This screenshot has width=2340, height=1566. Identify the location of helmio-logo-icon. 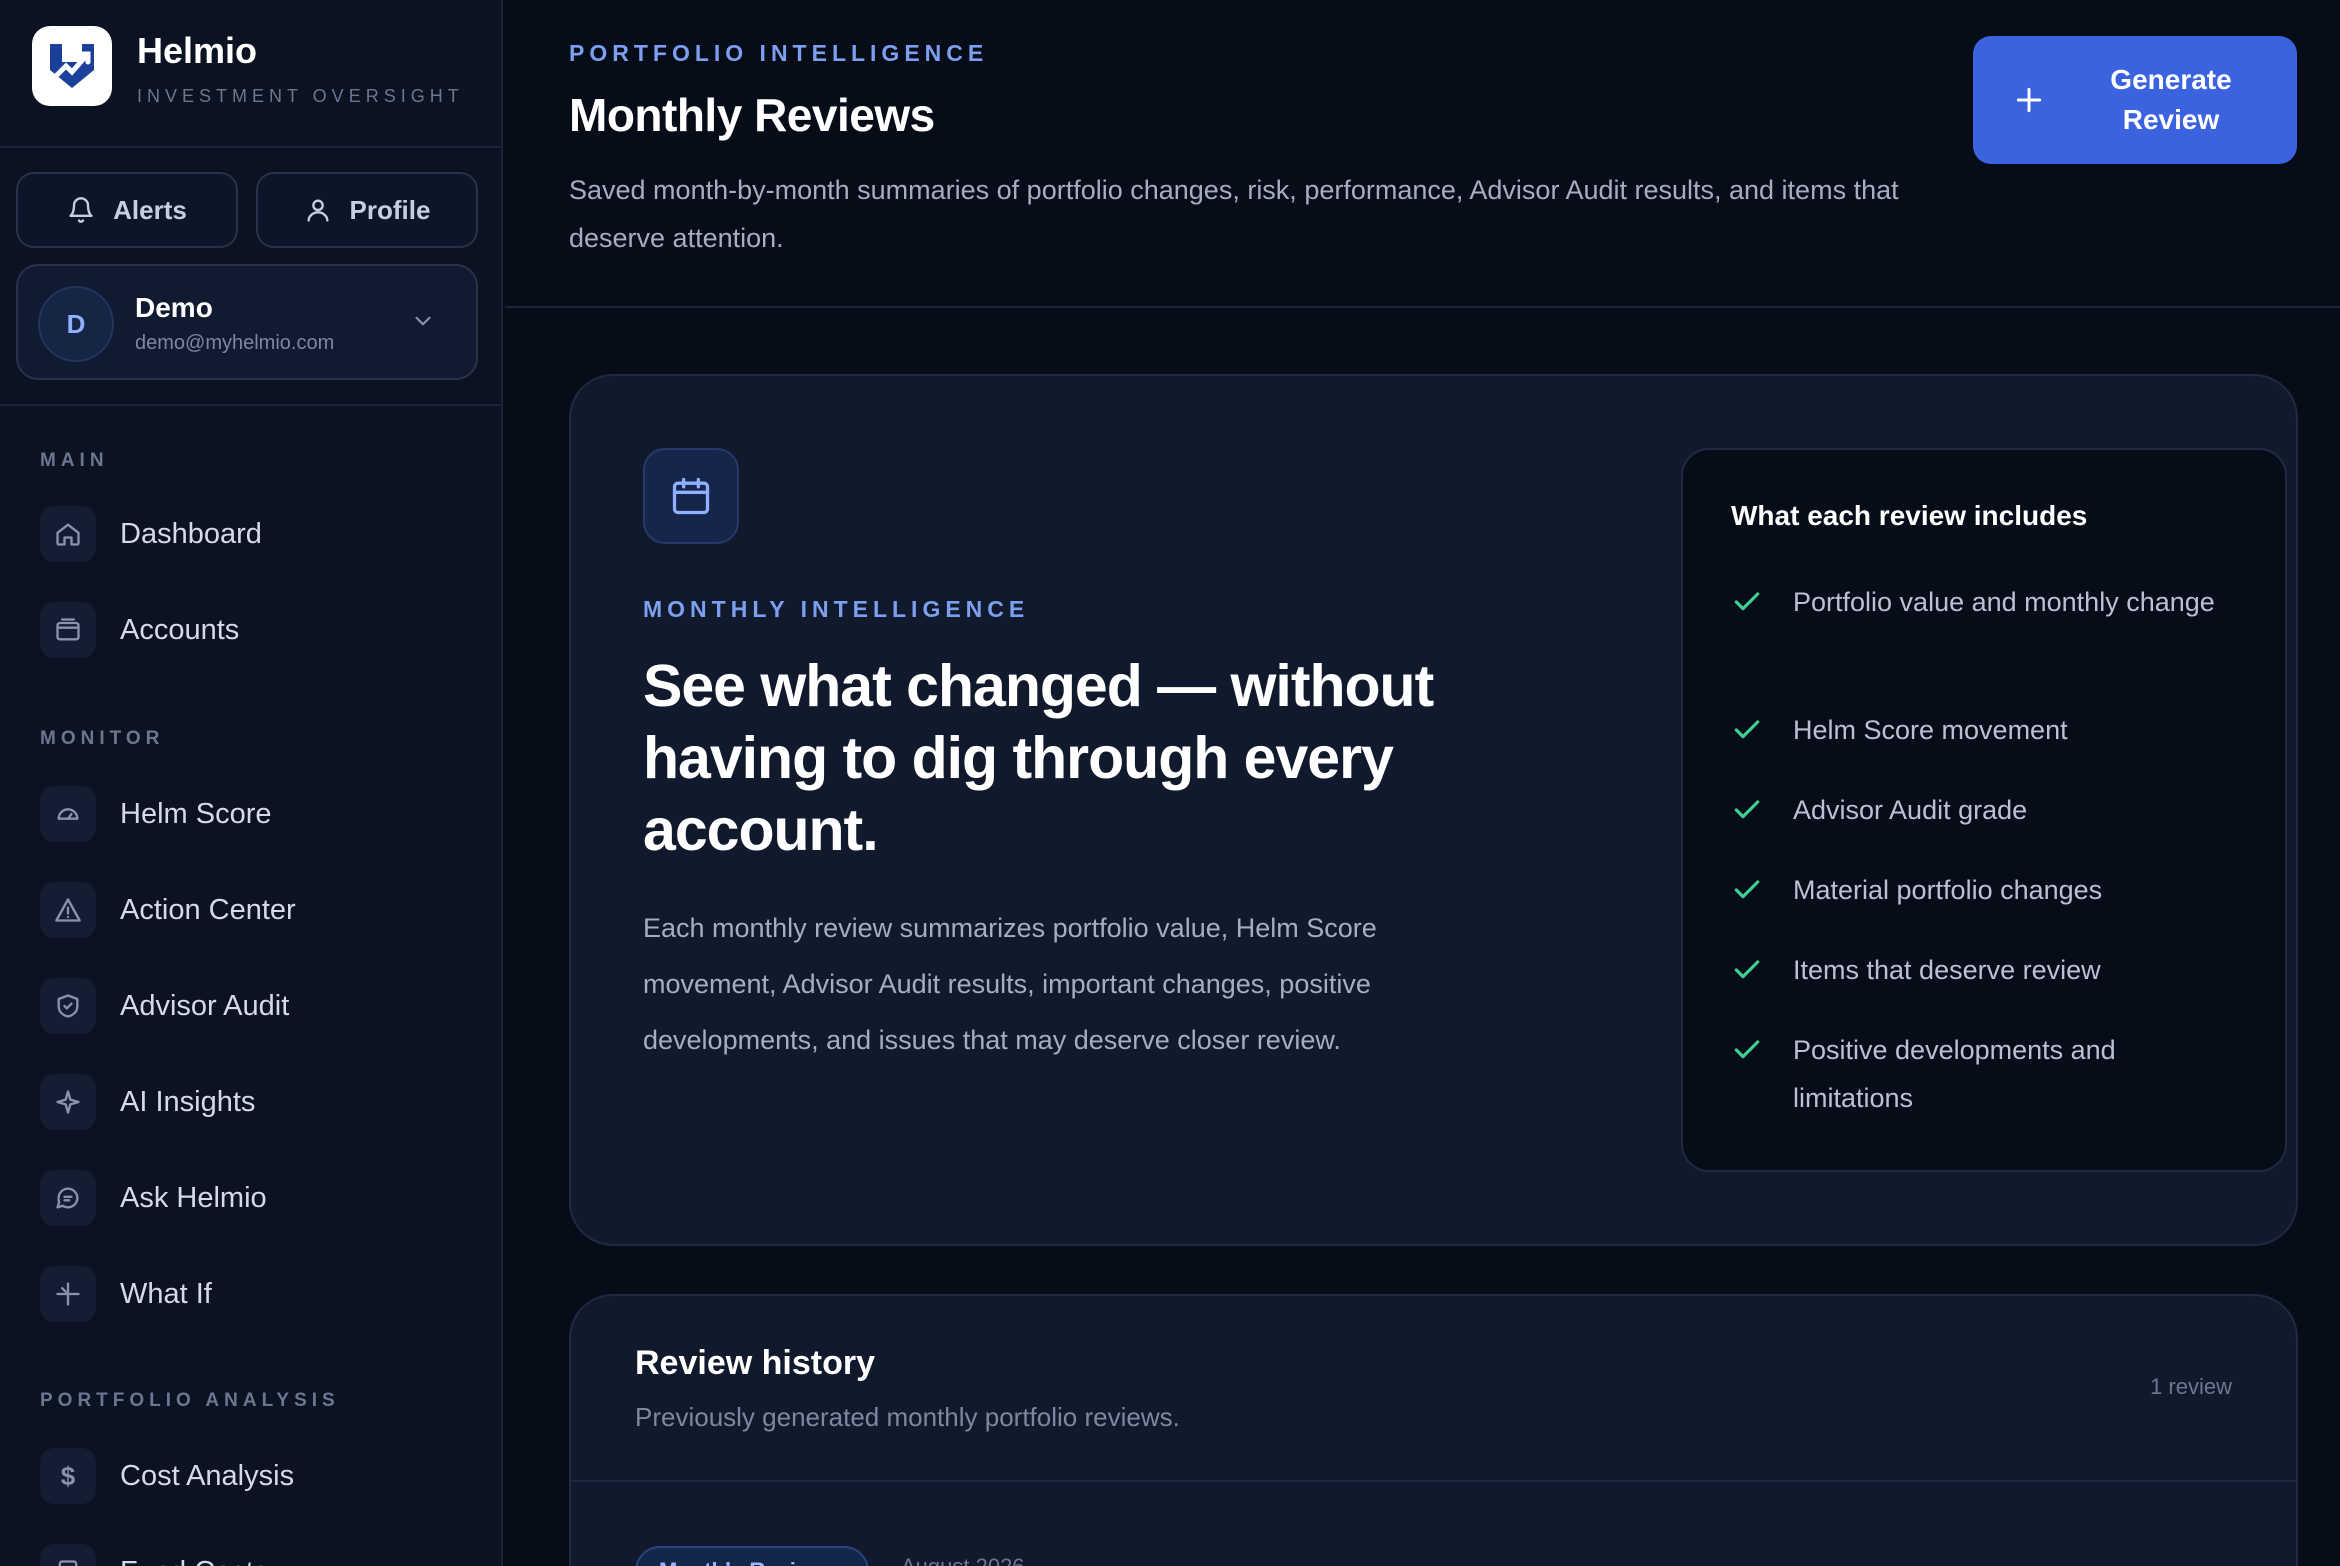
(72, 66).